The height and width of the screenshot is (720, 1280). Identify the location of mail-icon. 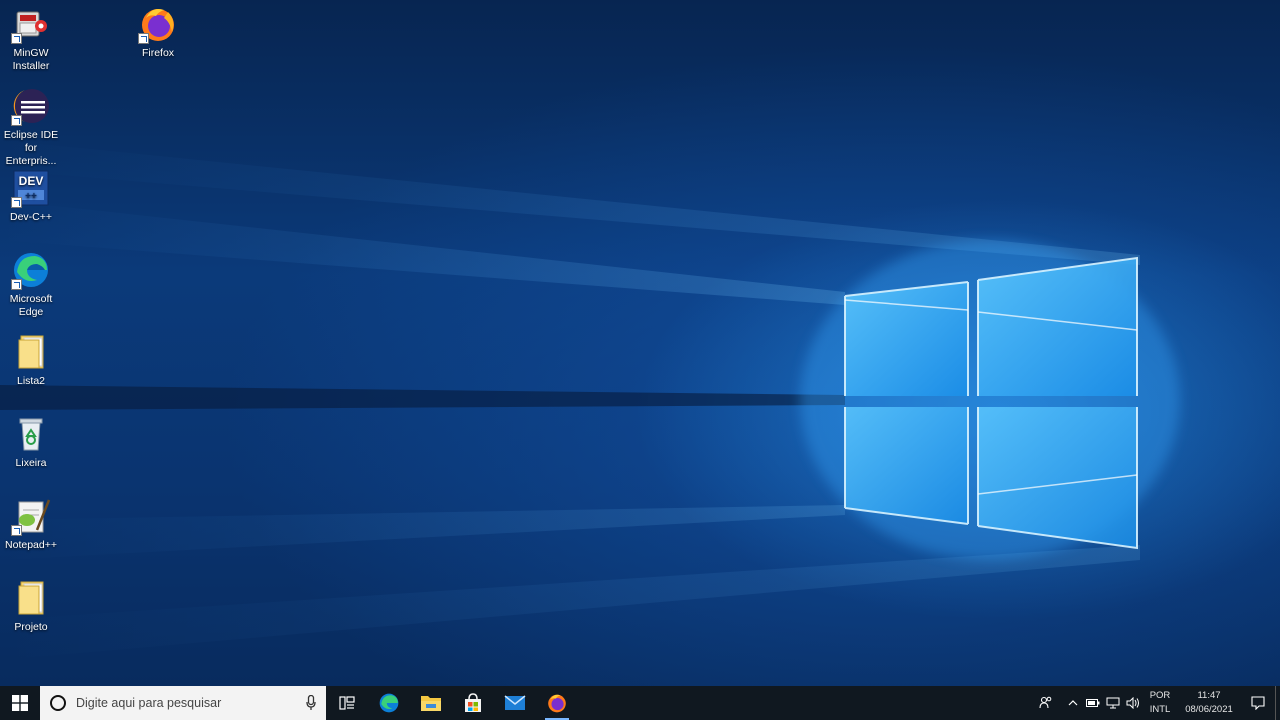
(515, 702).